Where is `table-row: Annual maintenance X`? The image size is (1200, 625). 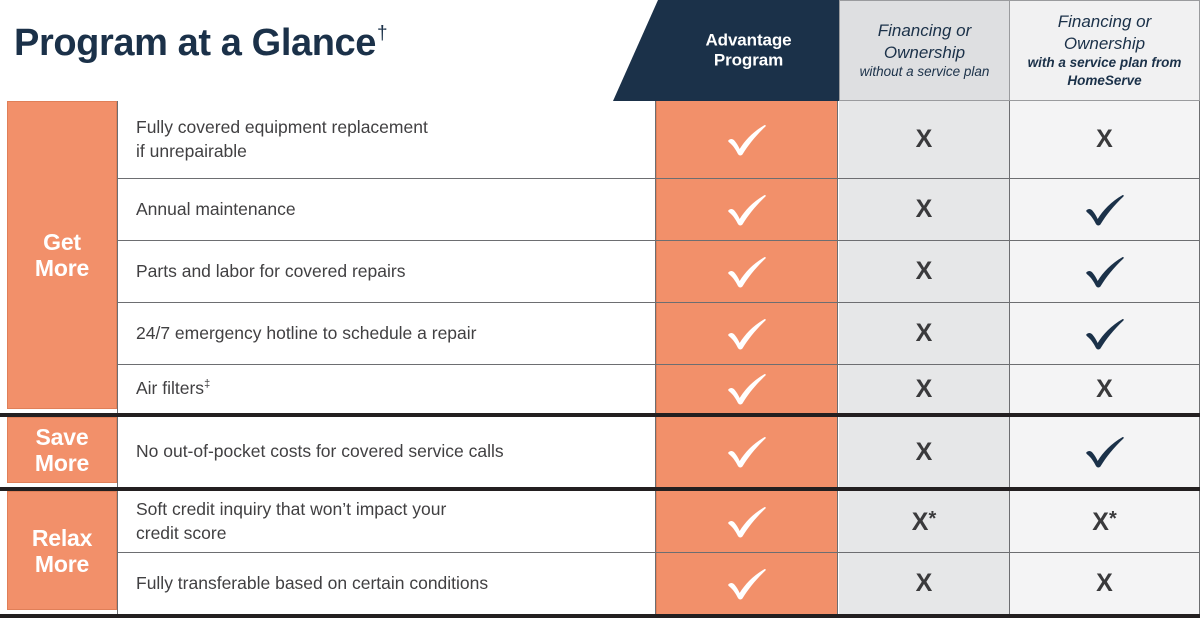
table-row: Annual maintenance X is located at coordinates (658, 210).